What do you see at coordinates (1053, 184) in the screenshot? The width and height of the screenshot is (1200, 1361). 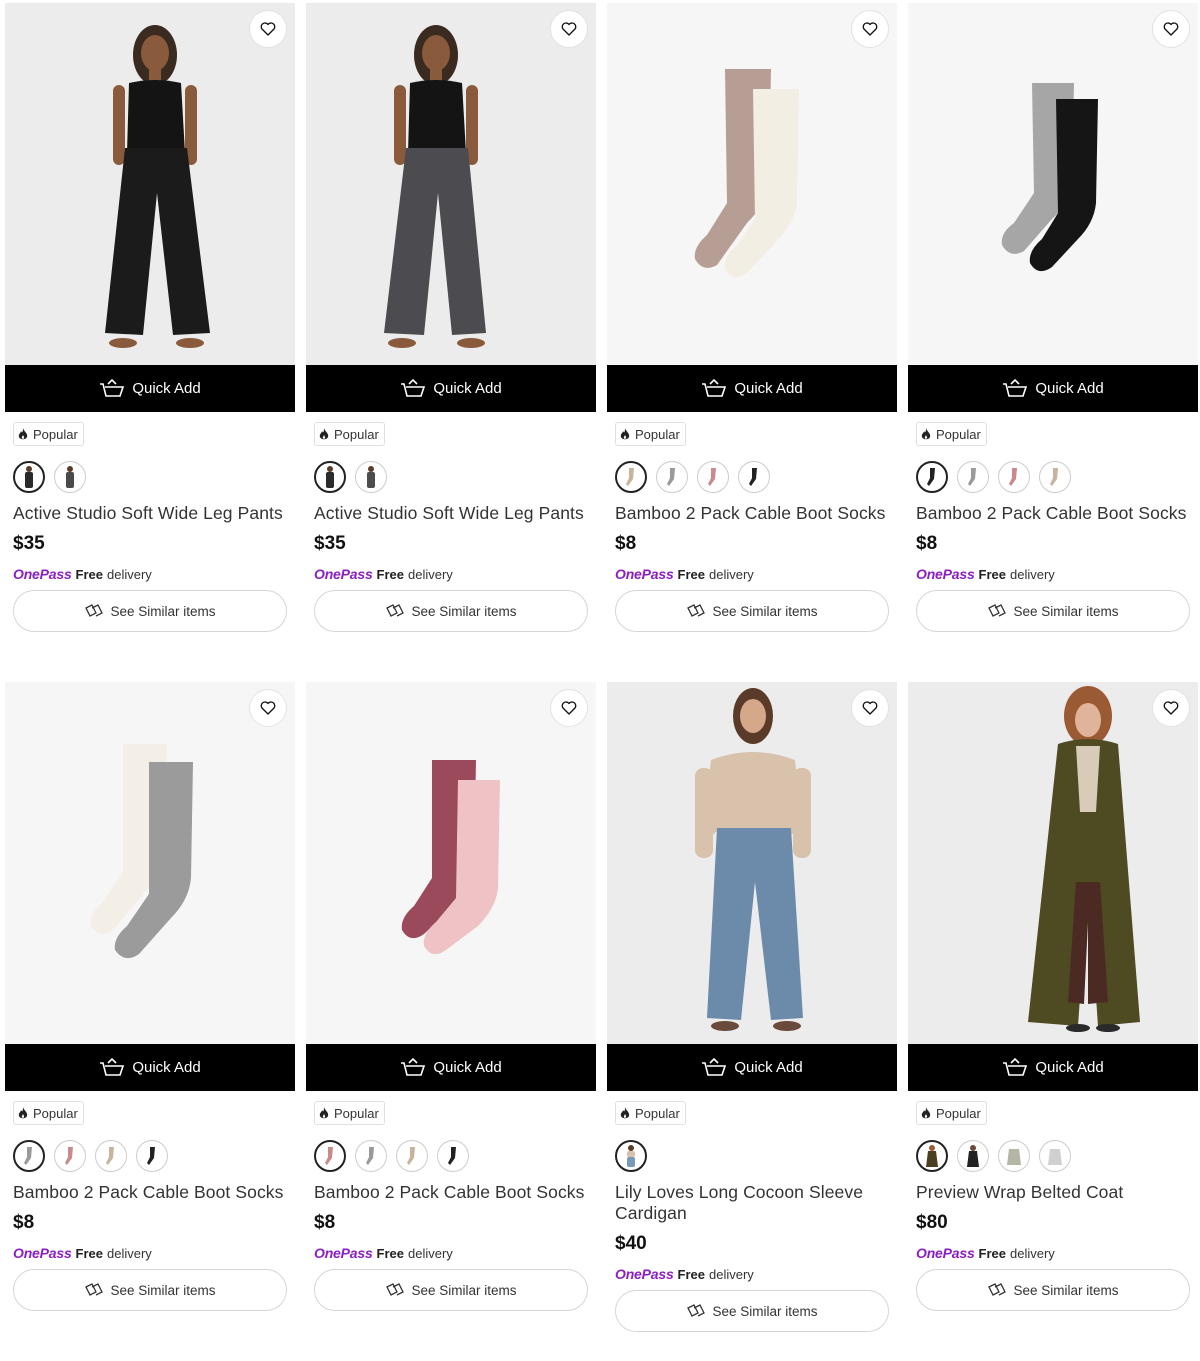 I see `product-image-socks-grey-black` at bounding box center [1053, 184].